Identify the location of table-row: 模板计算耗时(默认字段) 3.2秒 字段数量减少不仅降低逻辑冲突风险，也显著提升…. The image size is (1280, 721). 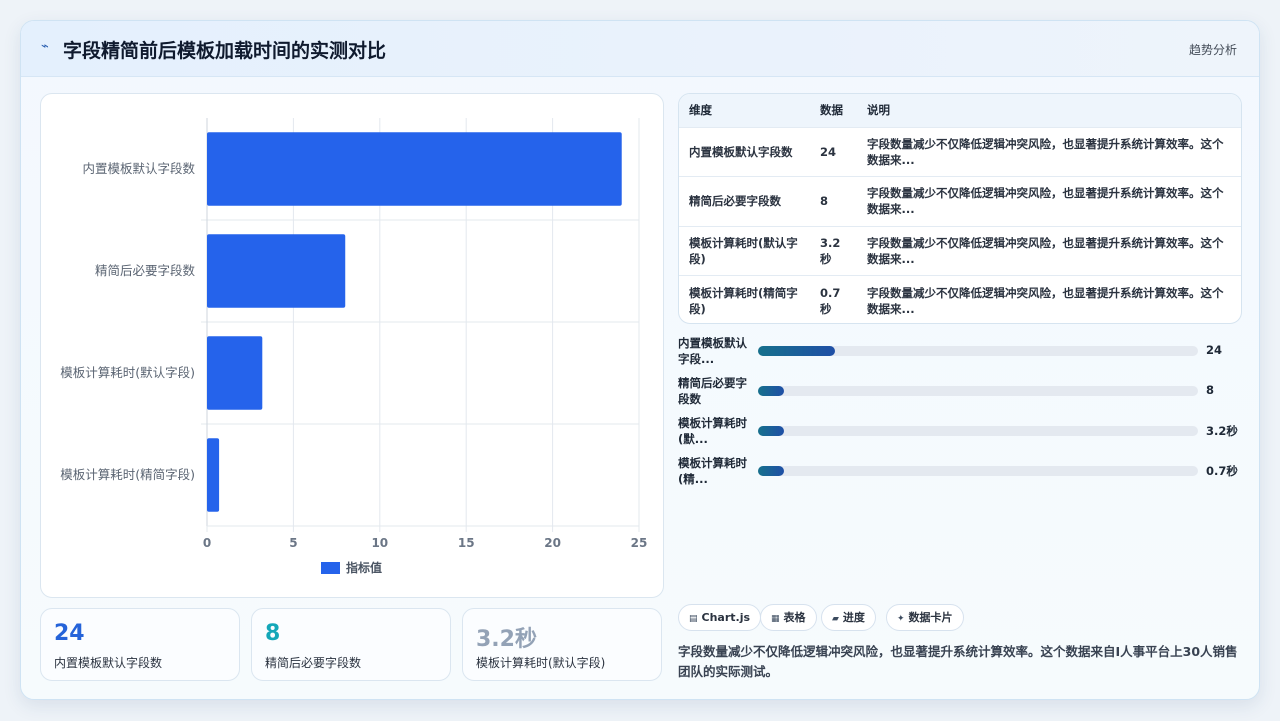
(960, 251).